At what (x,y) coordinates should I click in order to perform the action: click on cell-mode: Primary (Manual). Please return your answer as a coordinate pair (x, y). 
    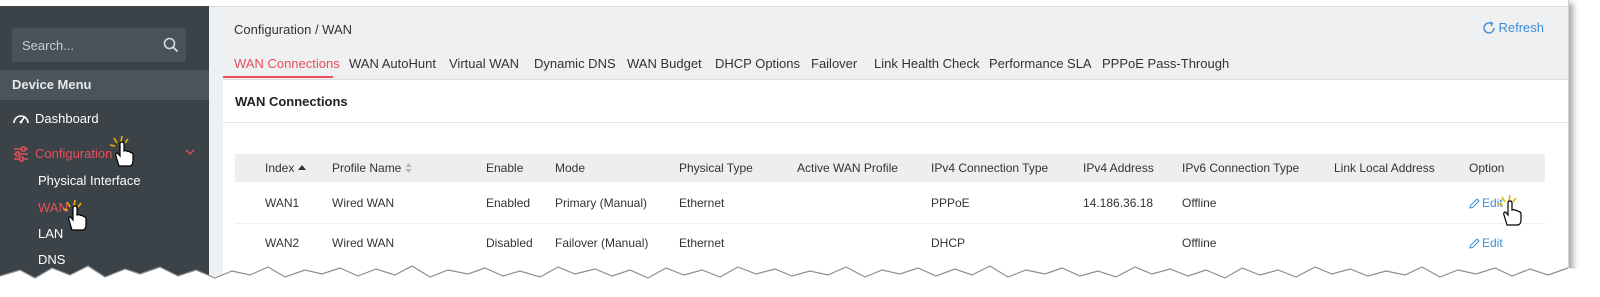
    Looking at the image, I should click on (601, 203).